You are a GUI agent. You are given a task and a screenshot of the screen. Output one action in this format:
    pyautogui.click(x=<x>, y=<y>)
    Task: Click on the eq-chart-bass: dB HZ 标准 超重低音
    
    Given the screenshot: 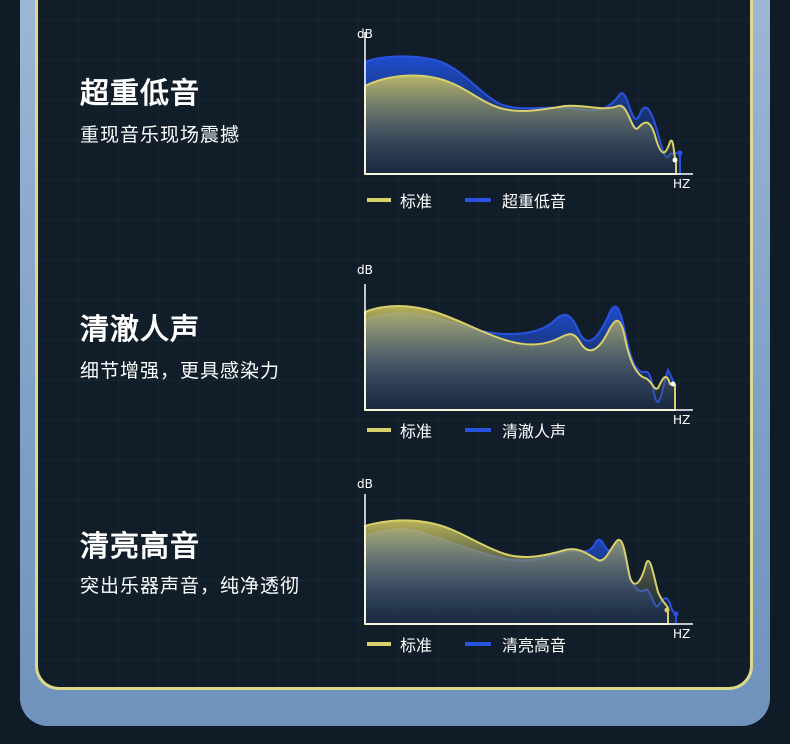 What is the action you would take?
    pyautogui.click(x=525, y=119)
    